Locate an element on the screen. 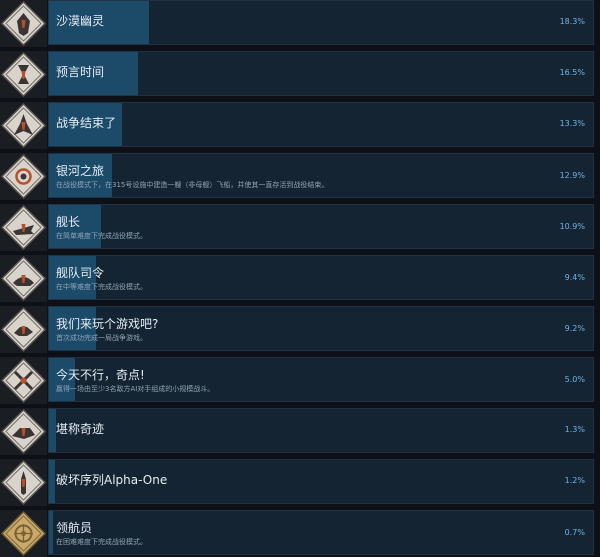  achievement-panel: 舰长在简单难度下完成战役模式。 10.9% is located at coordinates (321, 226).